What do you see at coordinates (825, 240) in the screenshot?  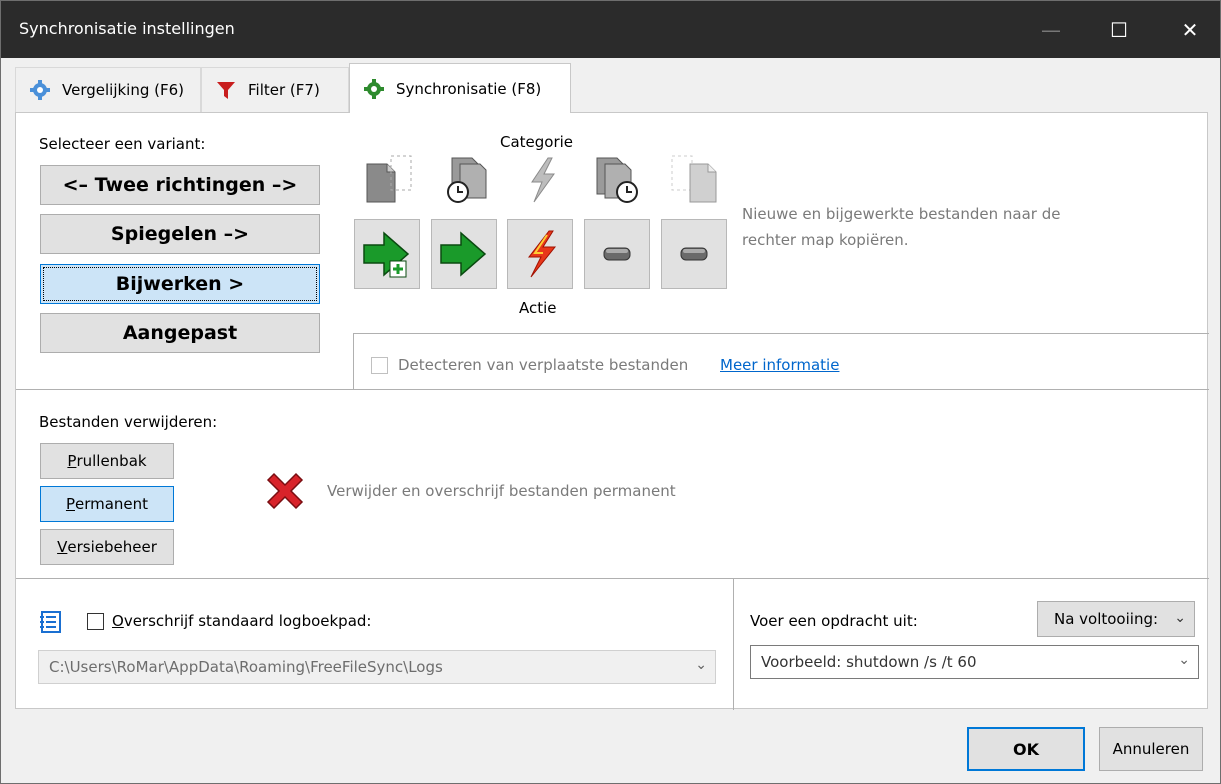 I see `variant-description-line2: rechter map kopiëren.` at bounding box center [825, 240].